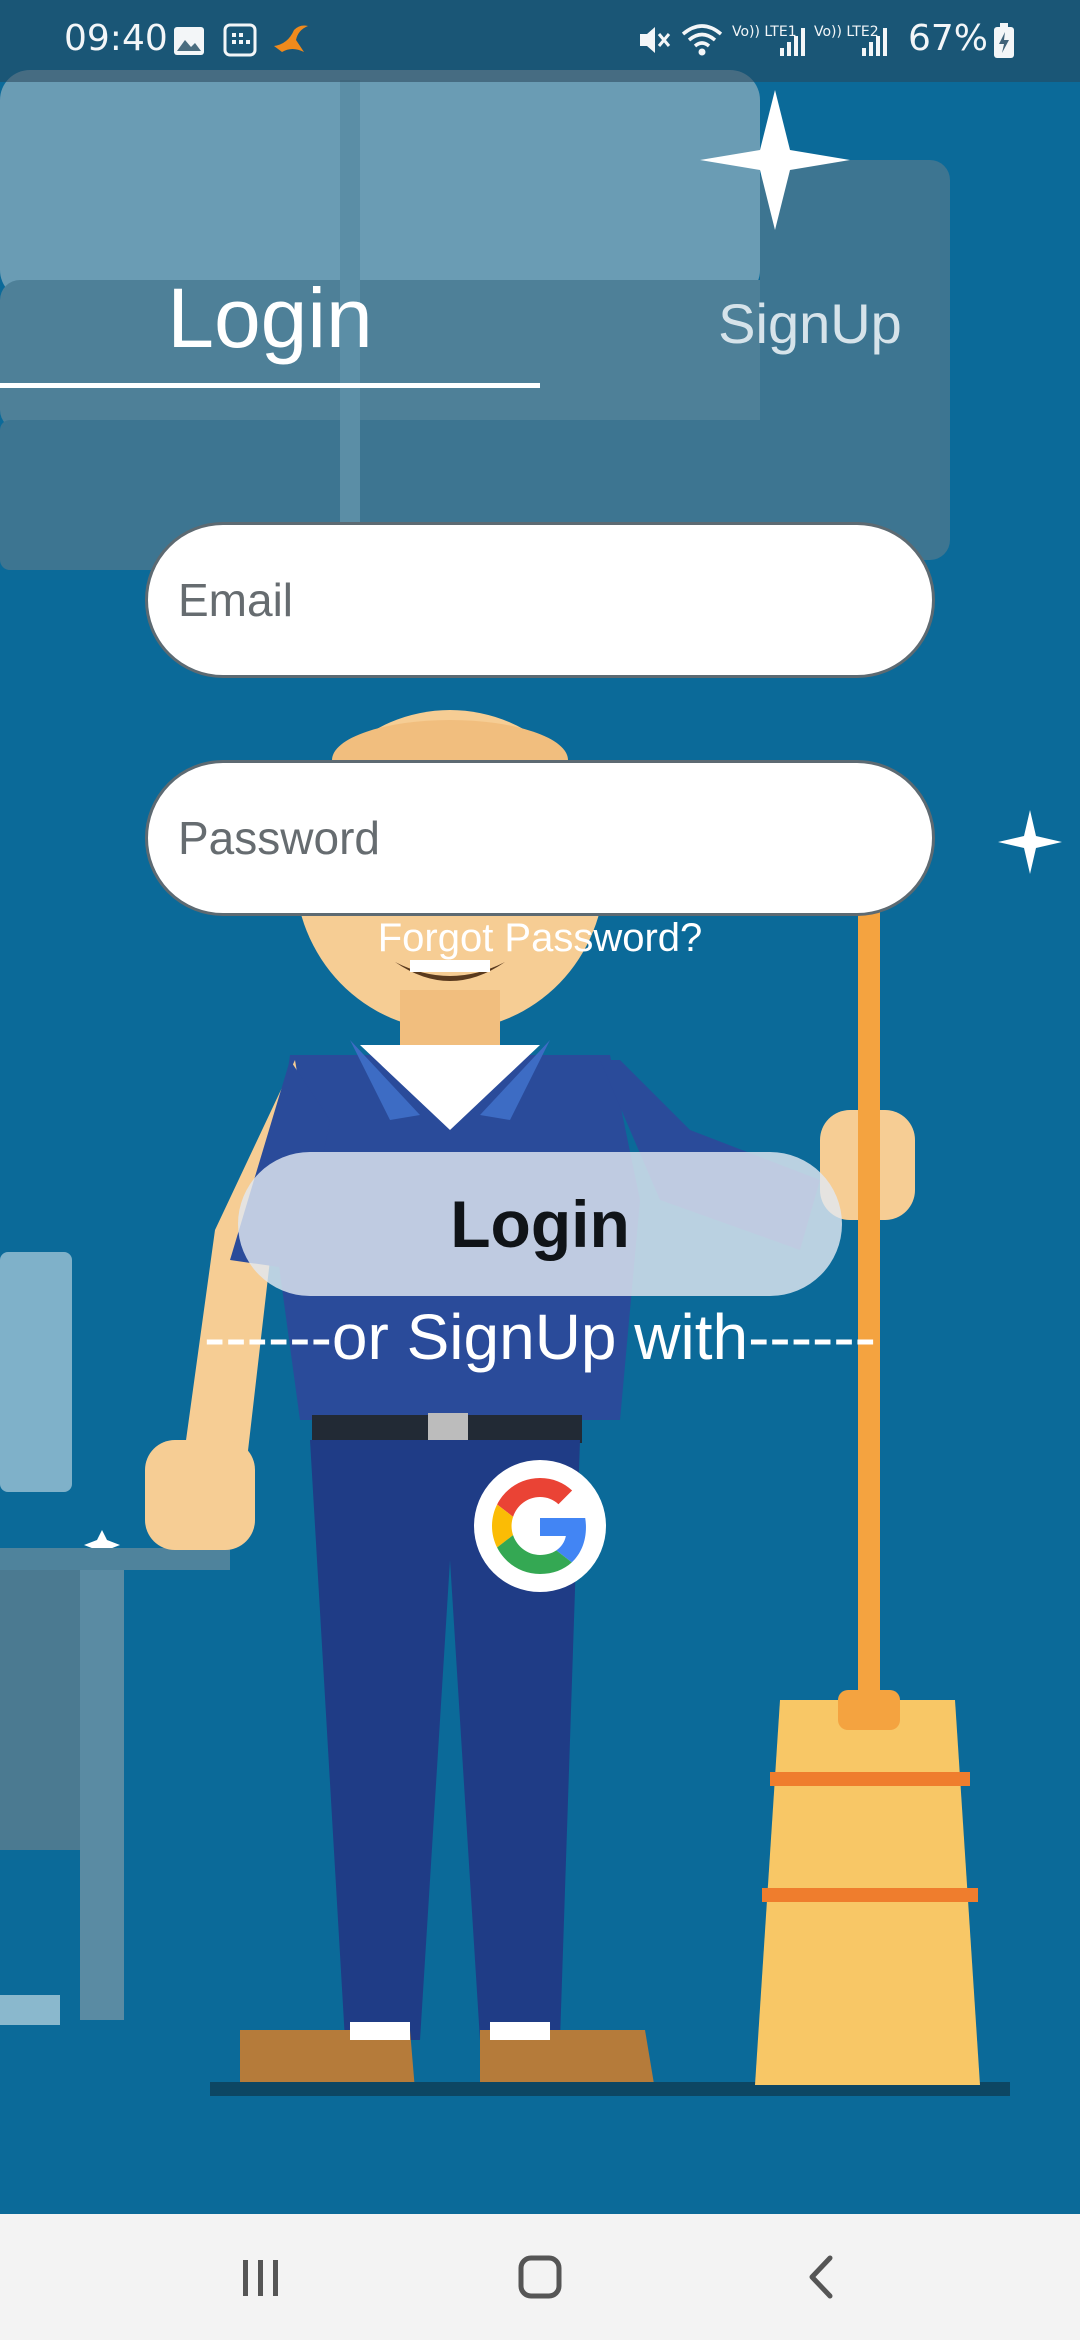 The width and height of the screenshot is (1080, 2340). I want to click on status-time: 09:40, so click(116, 38).